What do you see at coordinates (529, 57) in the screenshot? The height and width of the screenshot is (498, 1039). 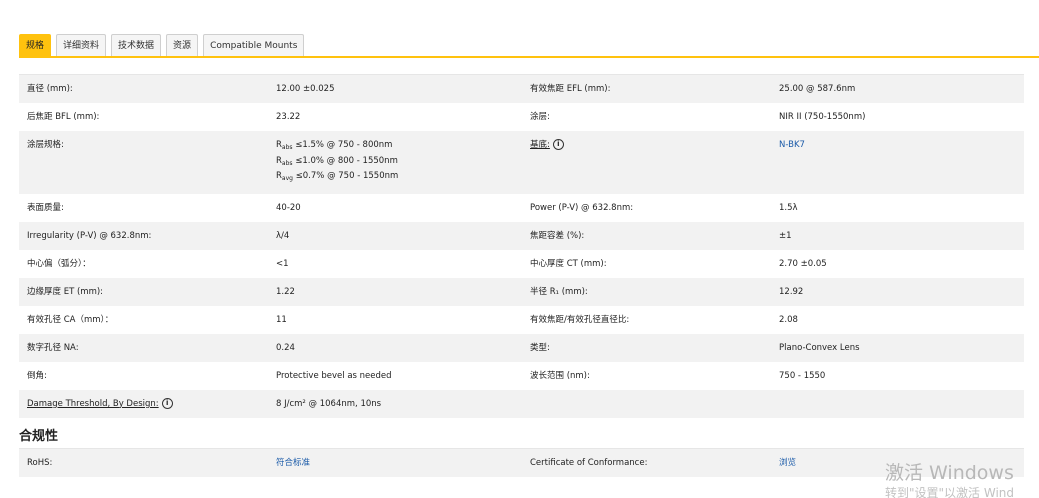 I see `tab-underline` at bounding box center [529, 57].